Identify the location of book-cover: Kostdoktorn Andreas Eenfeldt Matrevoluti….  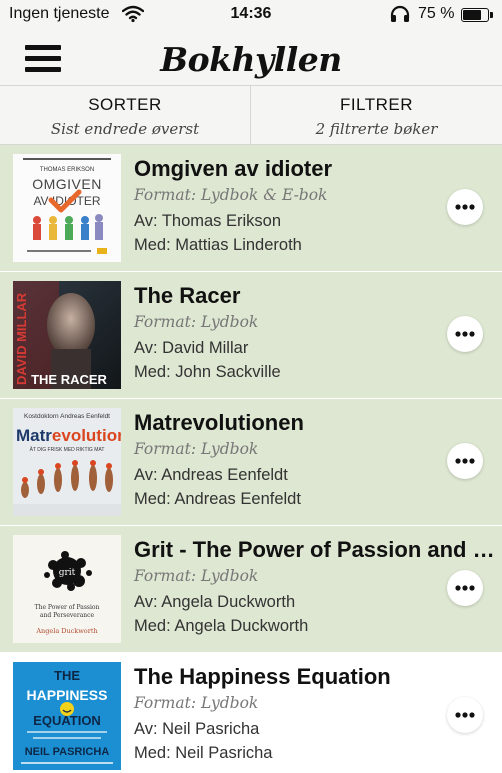
(67, 462).